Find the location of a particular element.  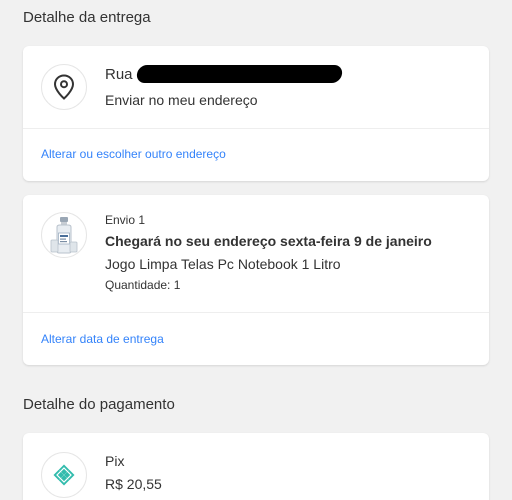

product-name: Jogo Limpa Telas Pc Notebook 1 Litro is located at coordinates (223, 264).